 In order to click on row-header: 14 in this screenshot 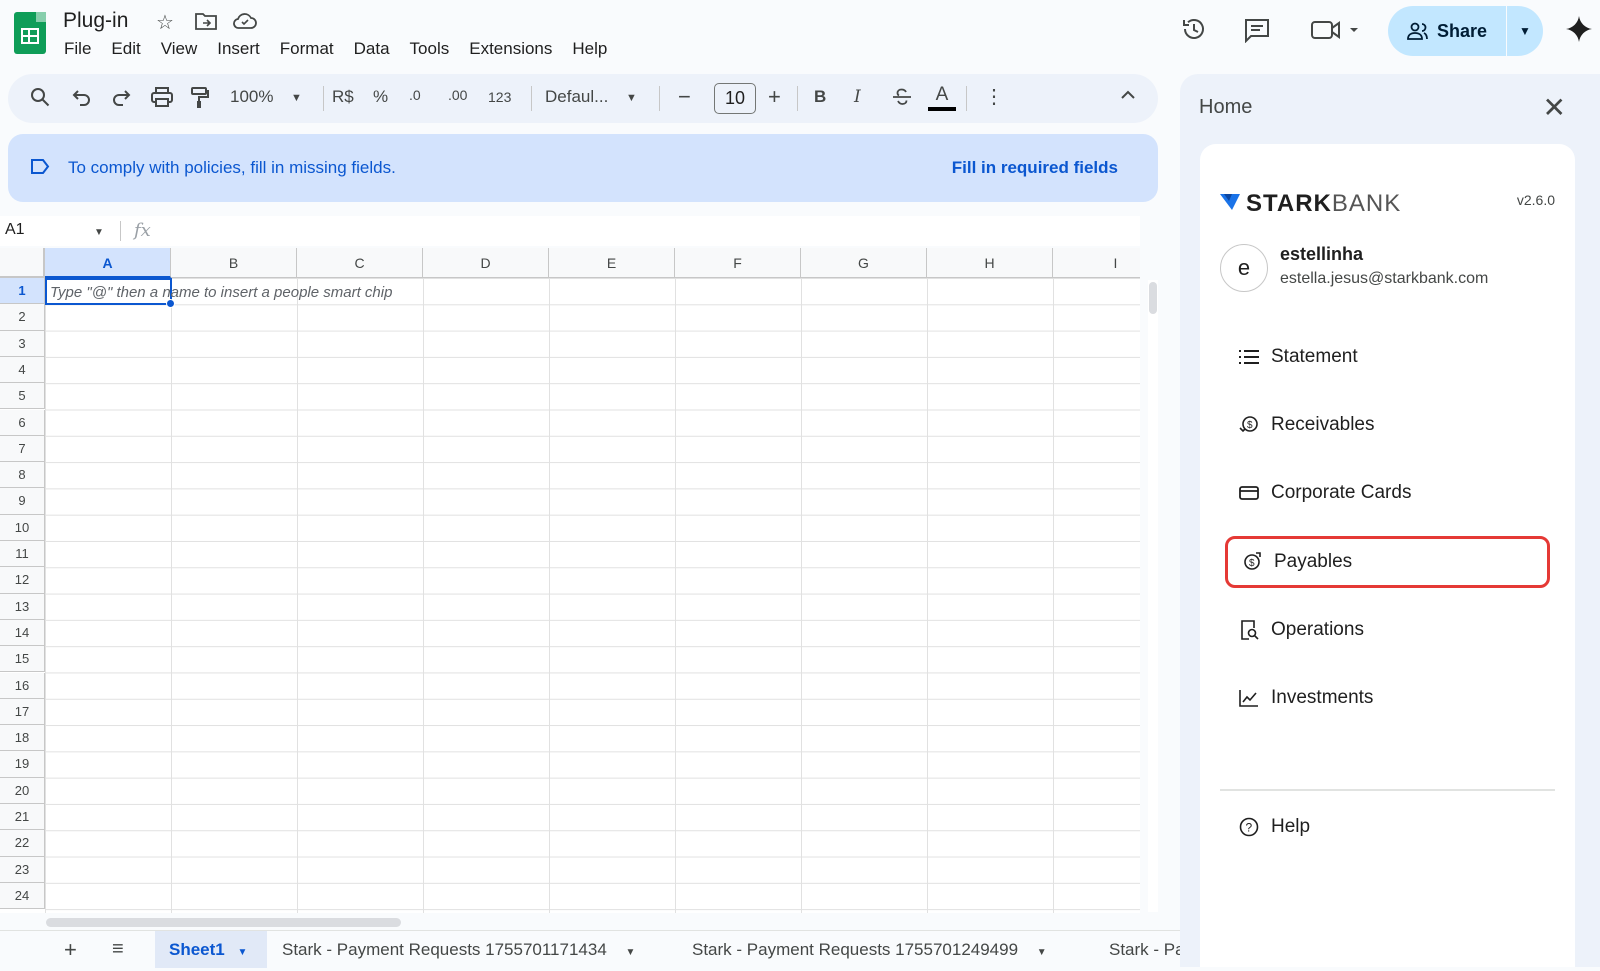, I will do `click(22, 633)`.